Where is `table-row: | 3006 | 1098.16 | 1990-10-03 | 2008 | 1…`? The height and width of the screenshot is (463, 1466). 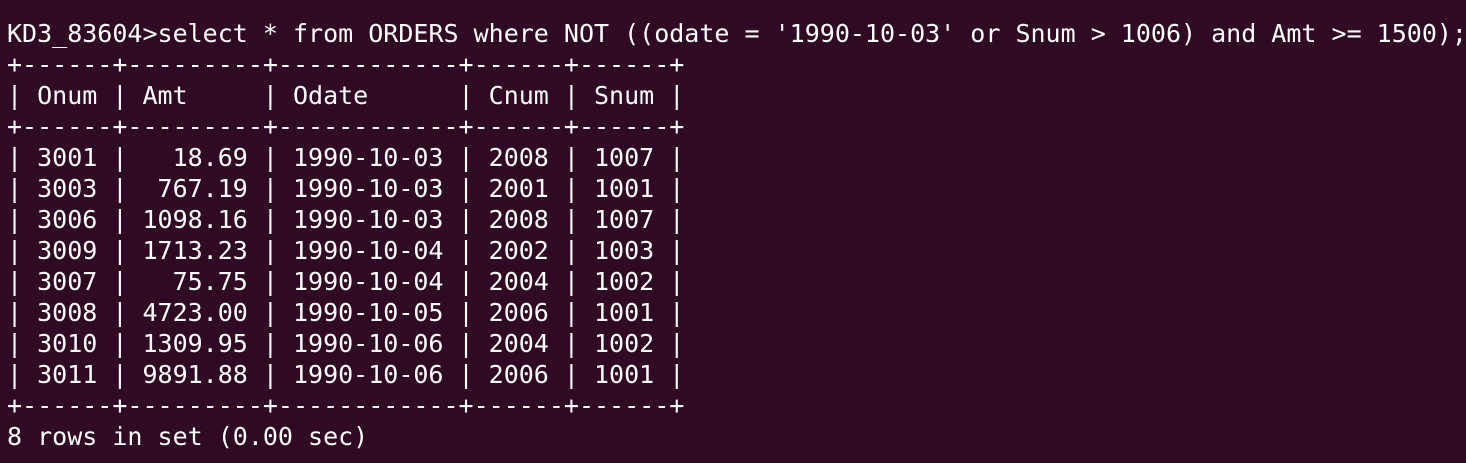 table-row: | 3006 | 1098.16 | 1990-10-03 | 2008 | 1… is located at coordinates (346, 219).